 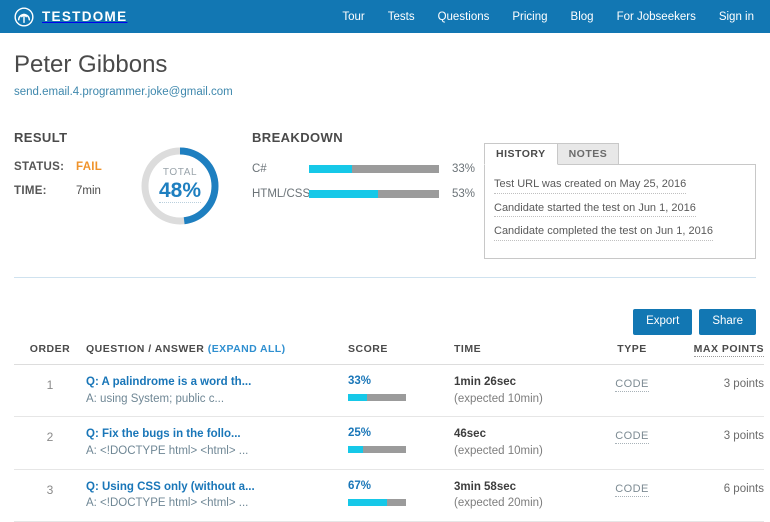 What do you see at coordinates (297, 137) in the screenshot?
I see `breakdown-heading: BREAKDOWN` at bounding box center [297, 137].